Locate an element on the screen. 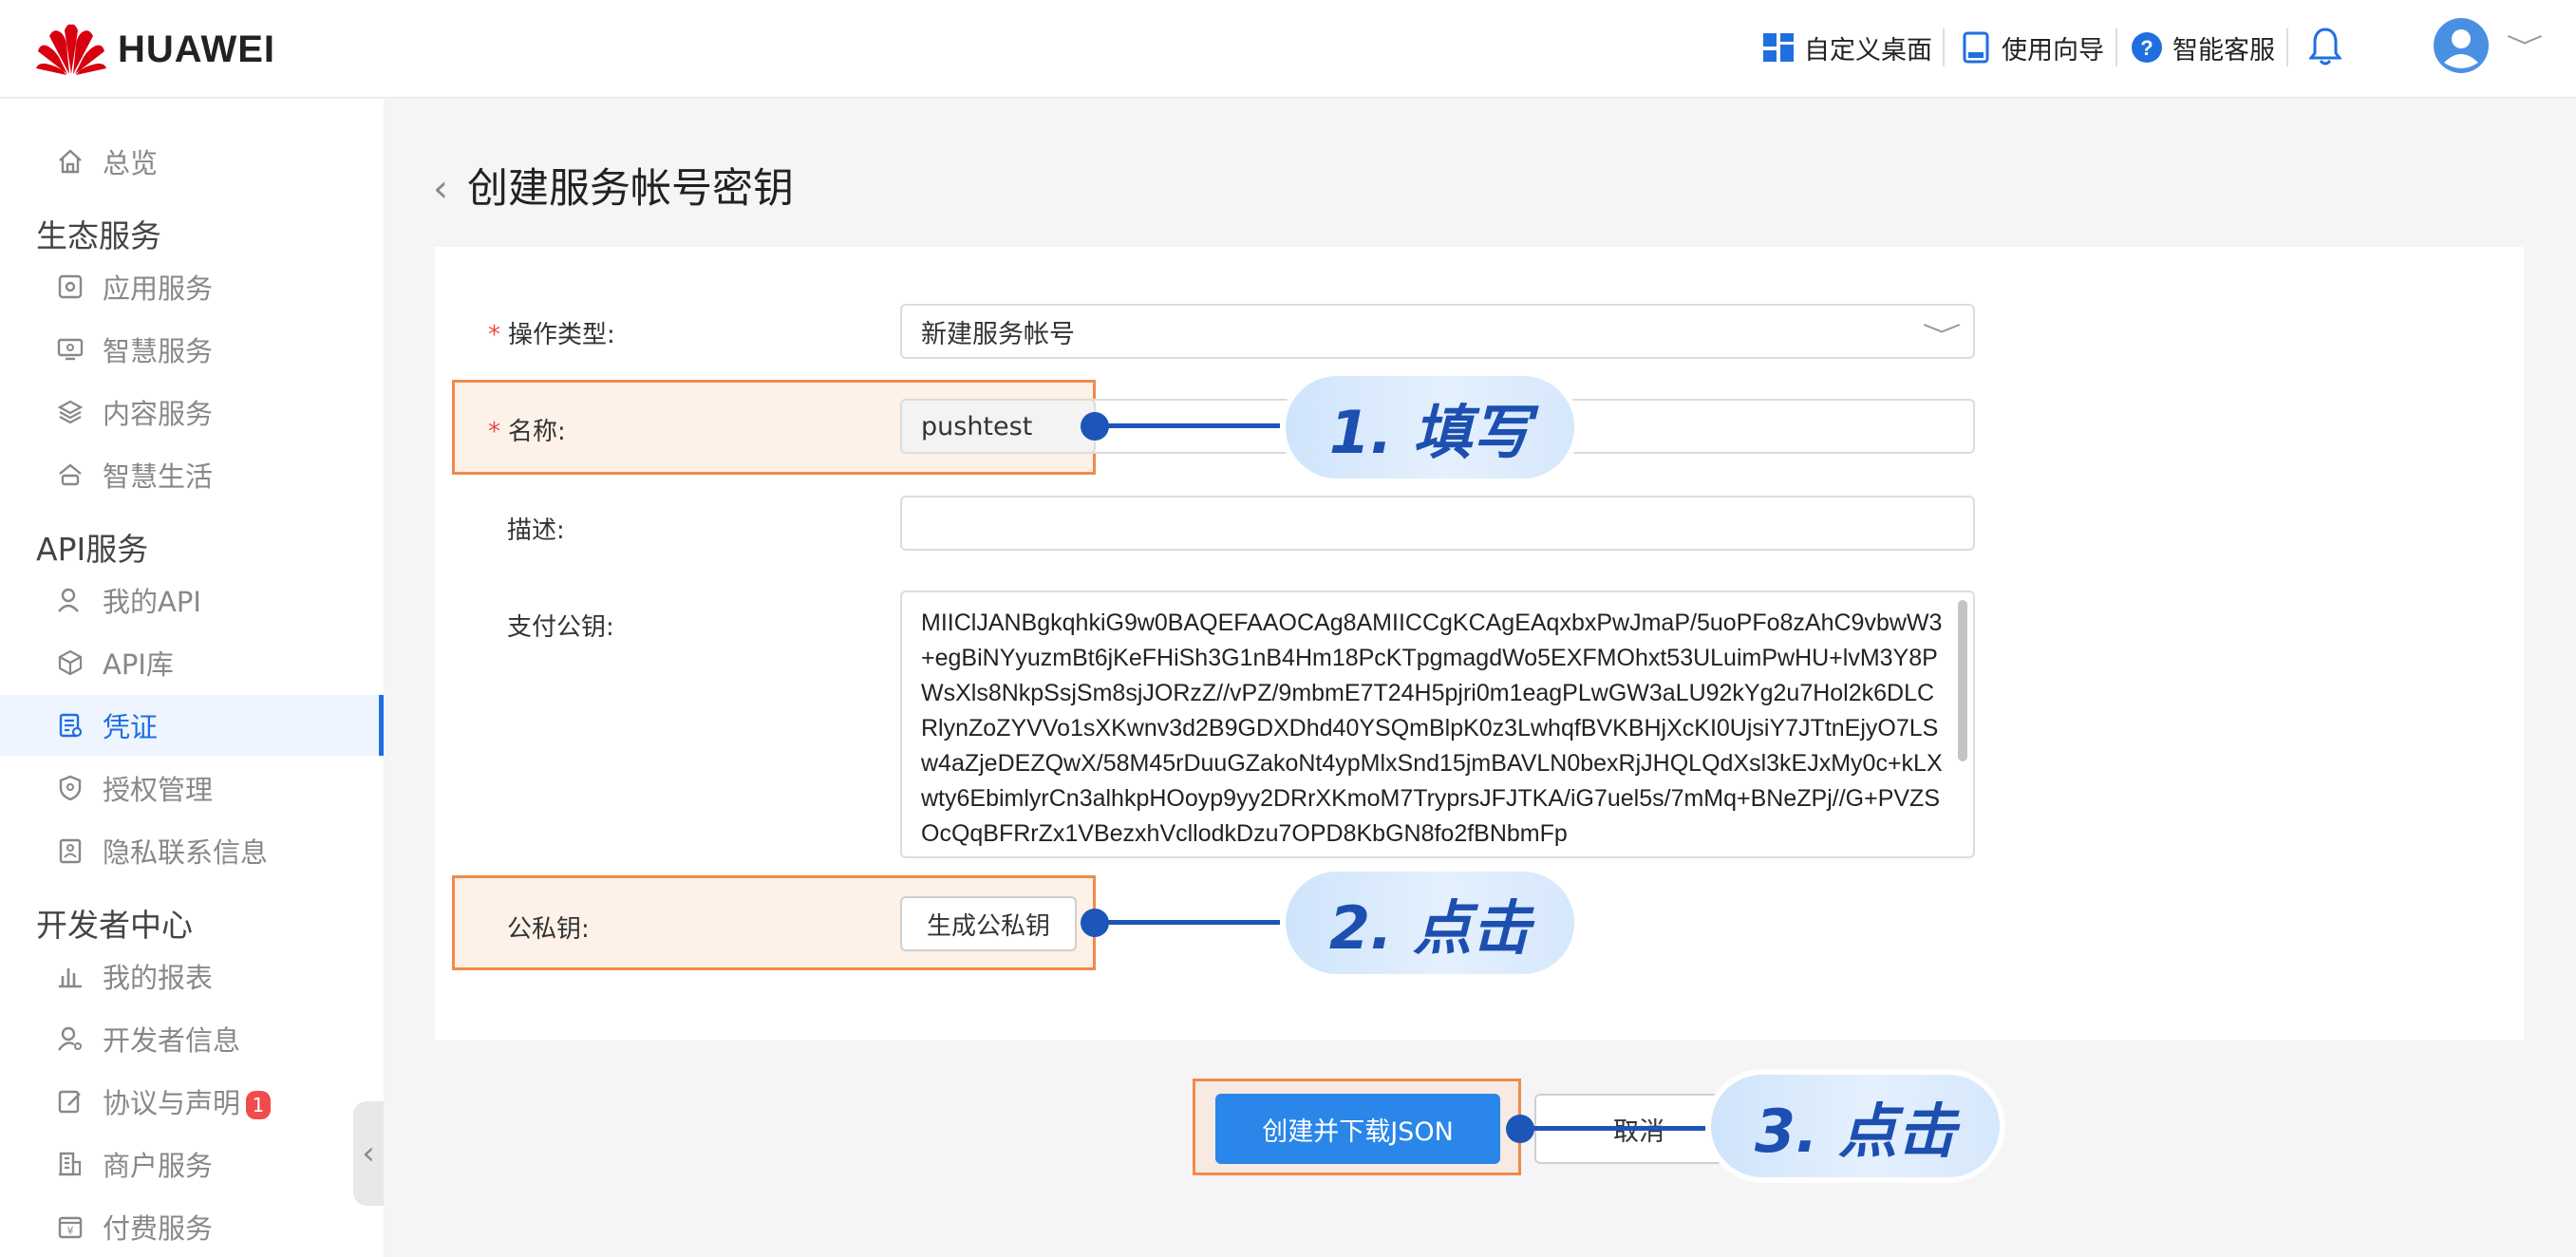 This screenshot has width=2576, height=1257. sidebar-item-label: 开发者信息 is located at coordinates (172, 1041).